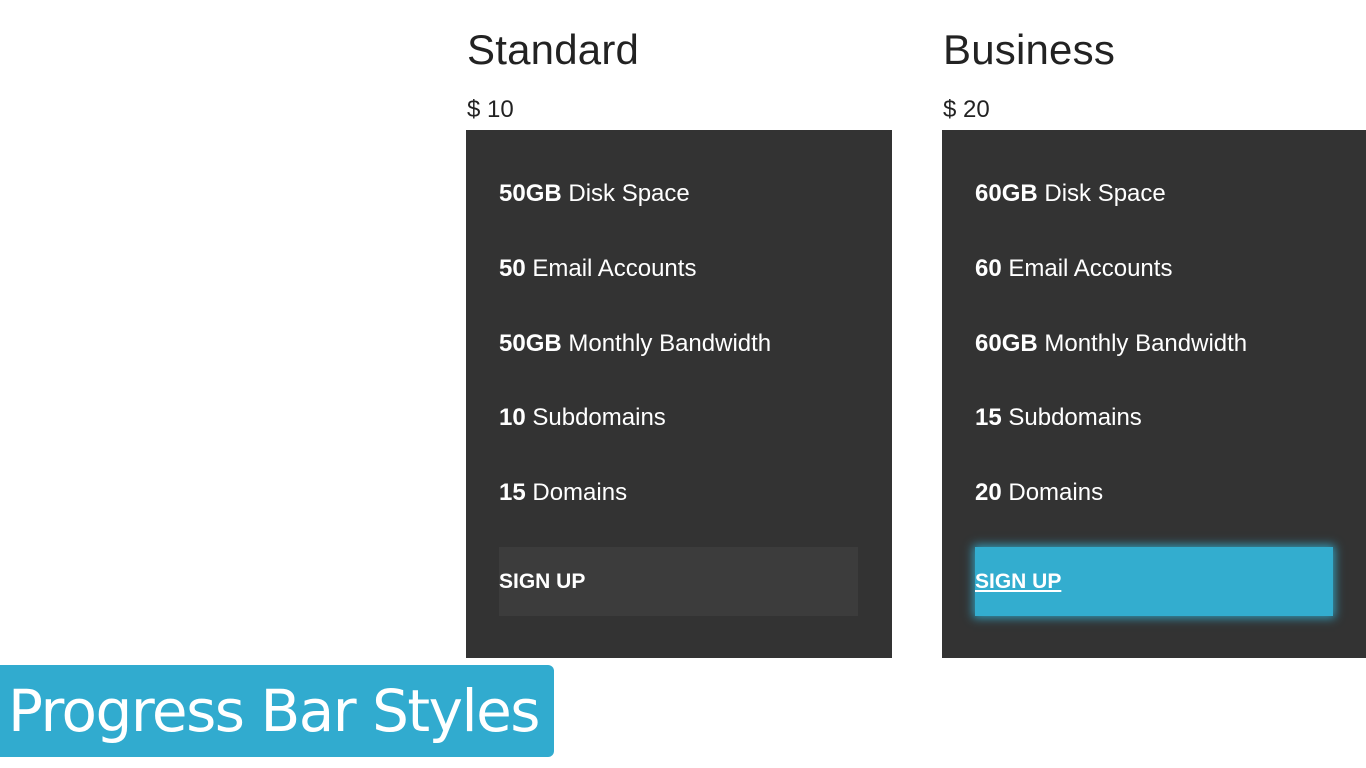 The image size is (1366, 768). What do you see at coordinates (1029, 49) in the screenshot?
I see `plan-title: Business` at bounding box center [1029, 49].